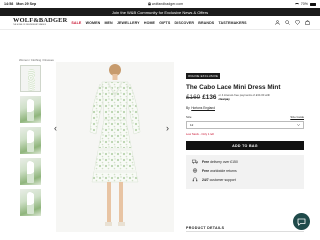 The image size is (320, 240). What do you see at coordinates (200, 134) in the screenshot?
I see `stock-status: Low Stock - Only 1 left` at bounding box center [200, 134].